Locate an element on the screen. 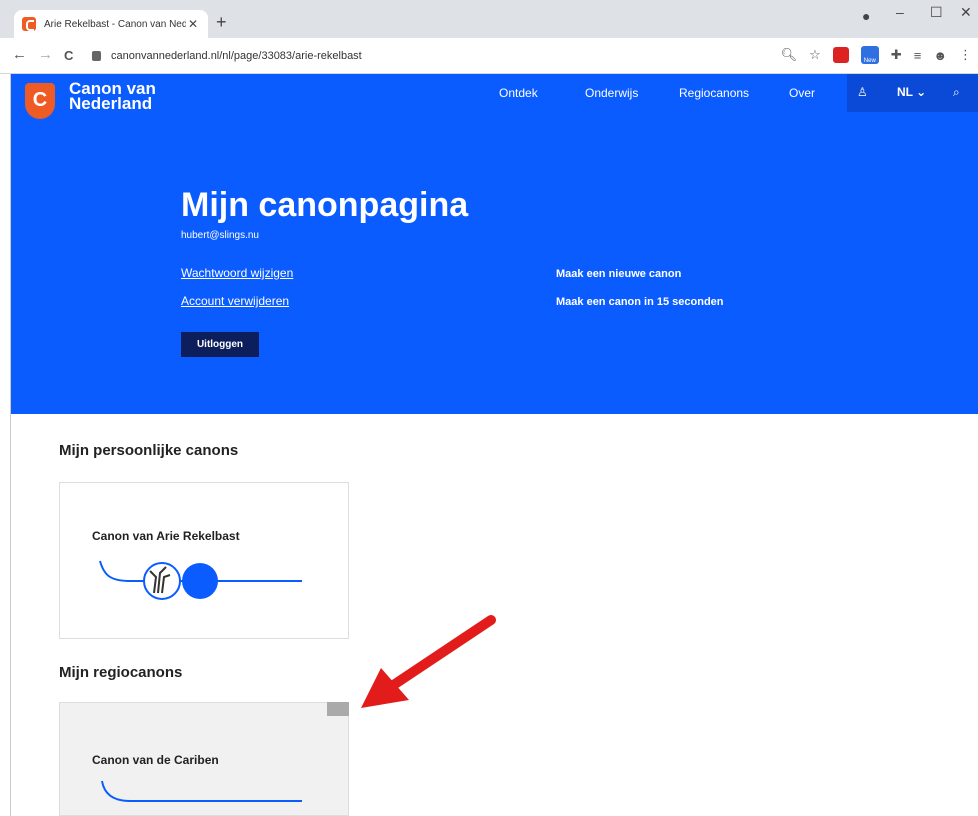  extensions-puzzle-icon: ✚ is located at coordinates (896, 55).